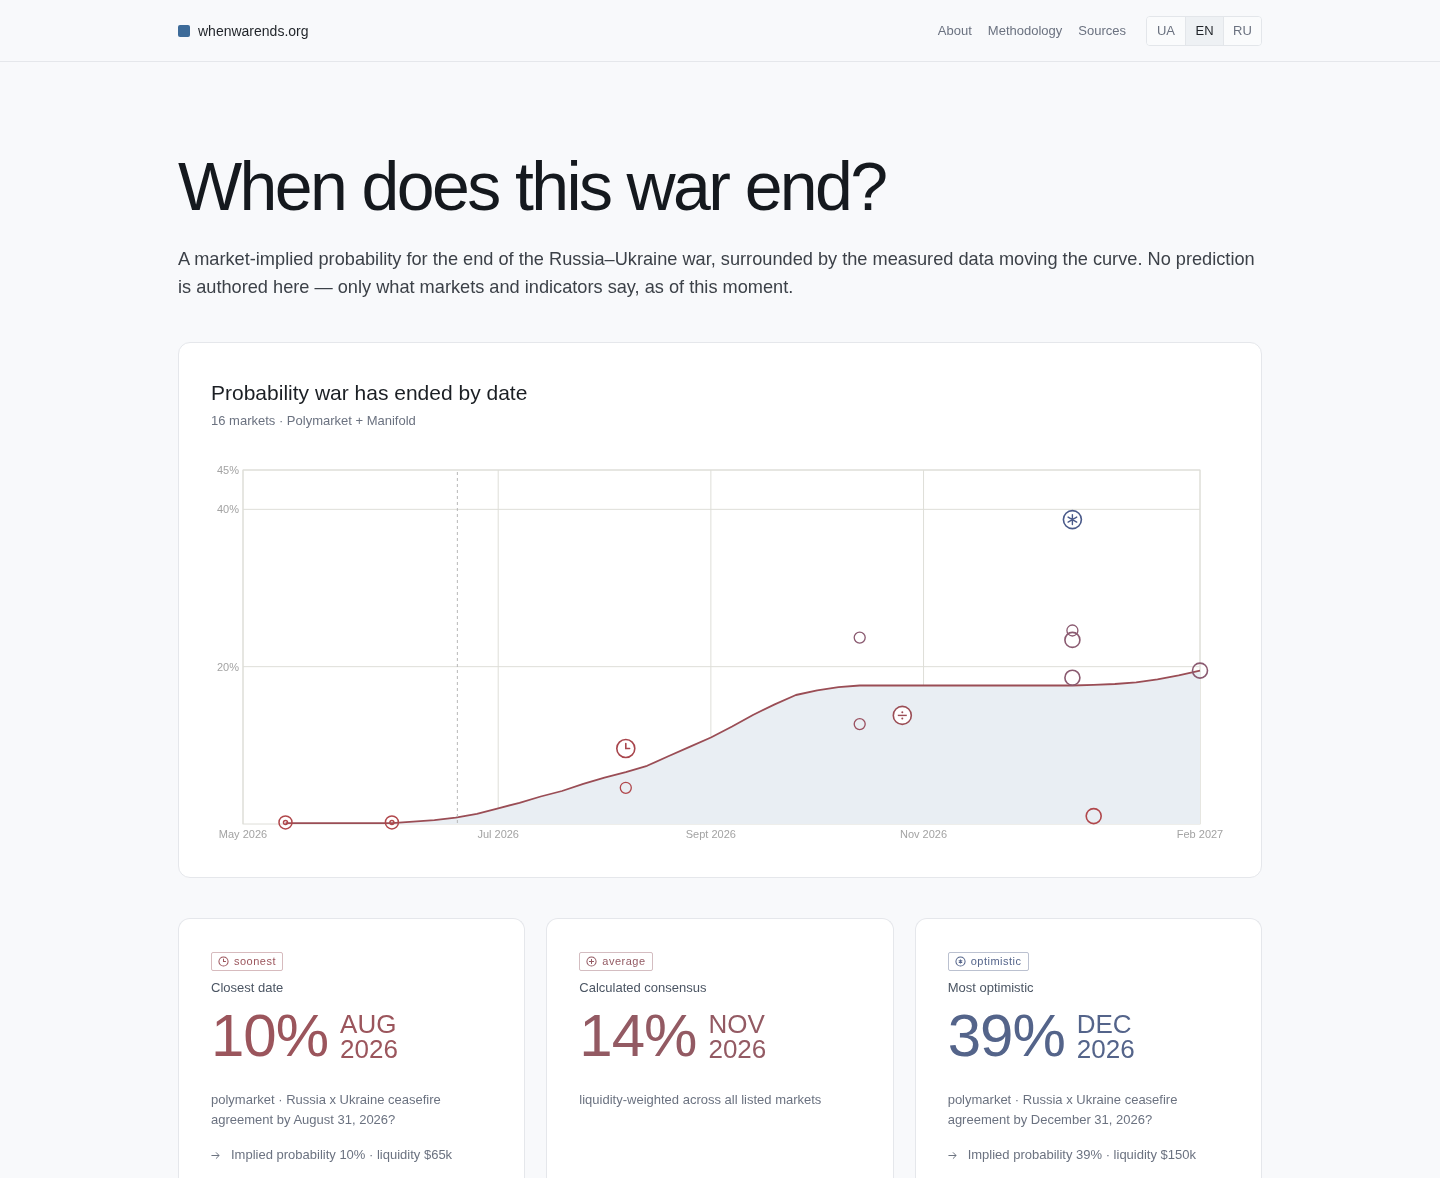  I want to click on percent-value: 14%, so click(638, 1036).